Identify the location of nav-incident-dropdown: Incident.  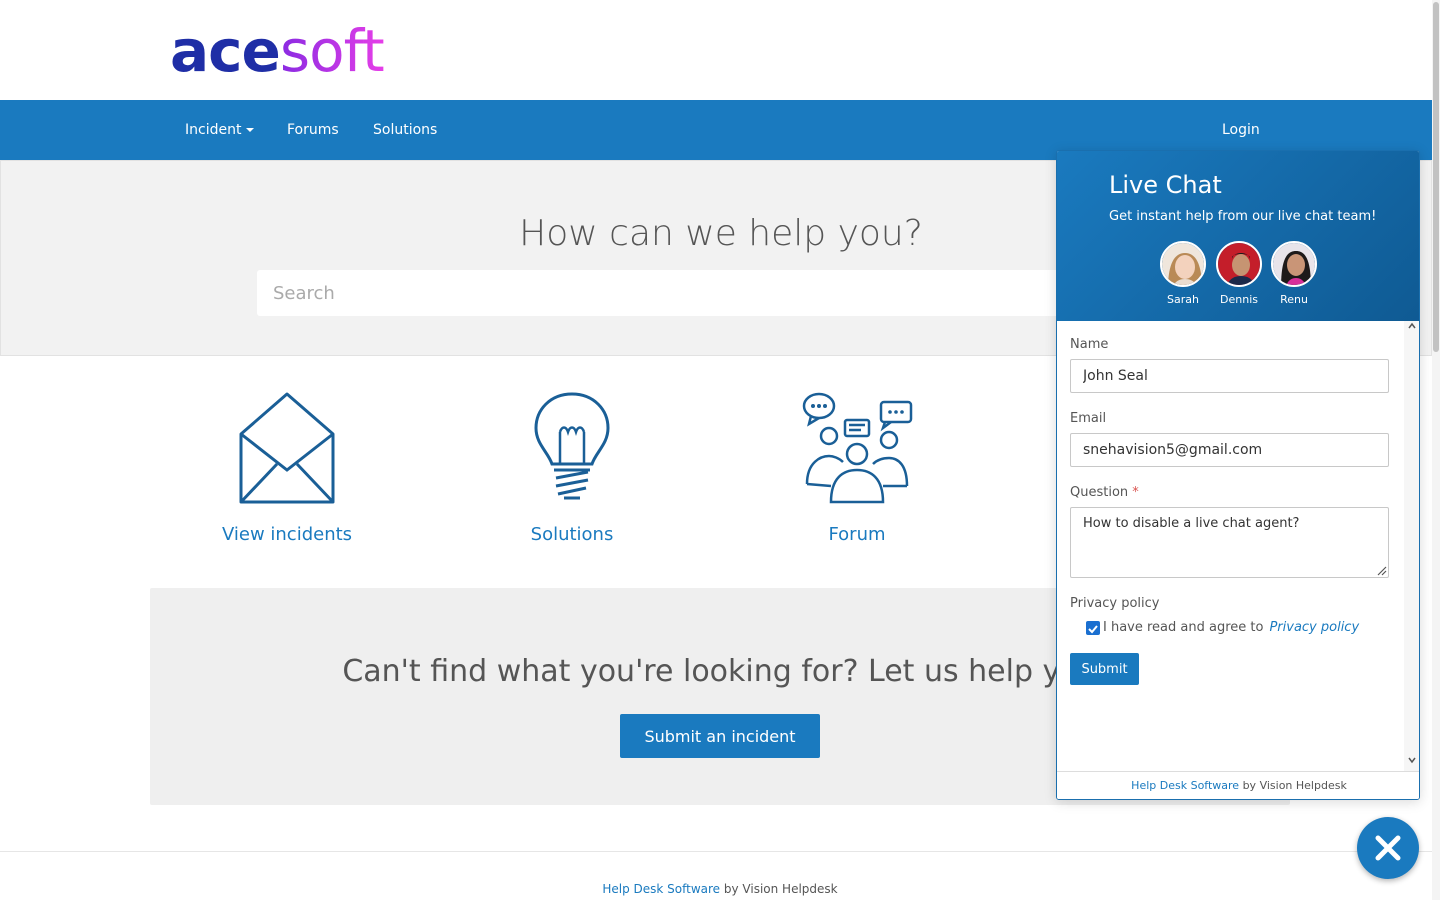
(220, 130).